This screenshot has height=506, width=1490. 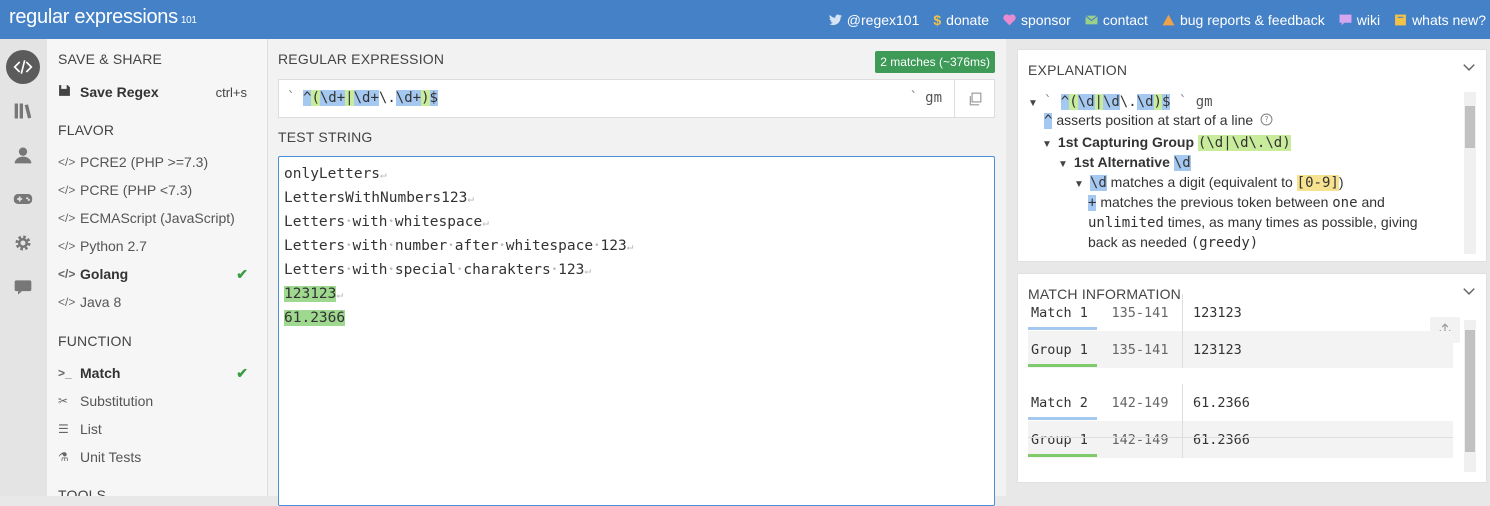 I want to click on flavor-option: </> ECMAScript (JavaScript), so click(x=158, y=218).